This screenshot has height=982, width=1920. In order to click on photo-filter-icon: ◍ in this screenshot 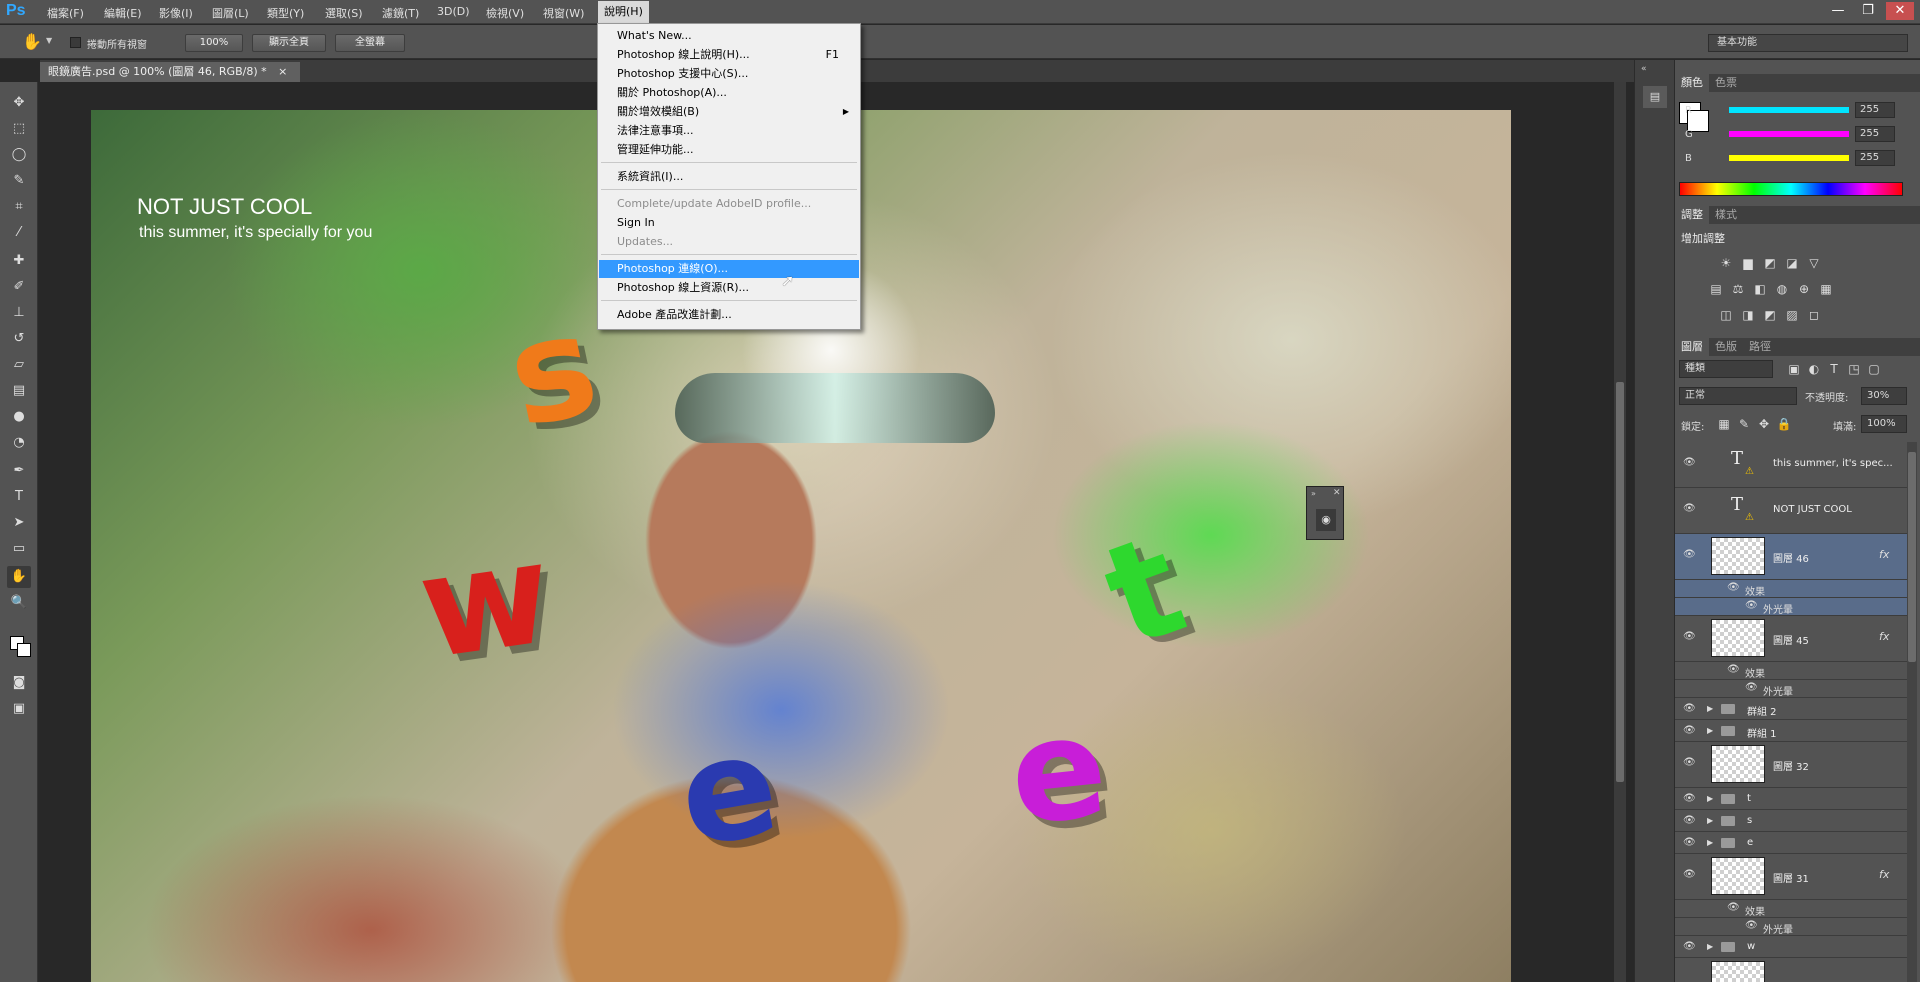, I will do `click(1782, 289)`.